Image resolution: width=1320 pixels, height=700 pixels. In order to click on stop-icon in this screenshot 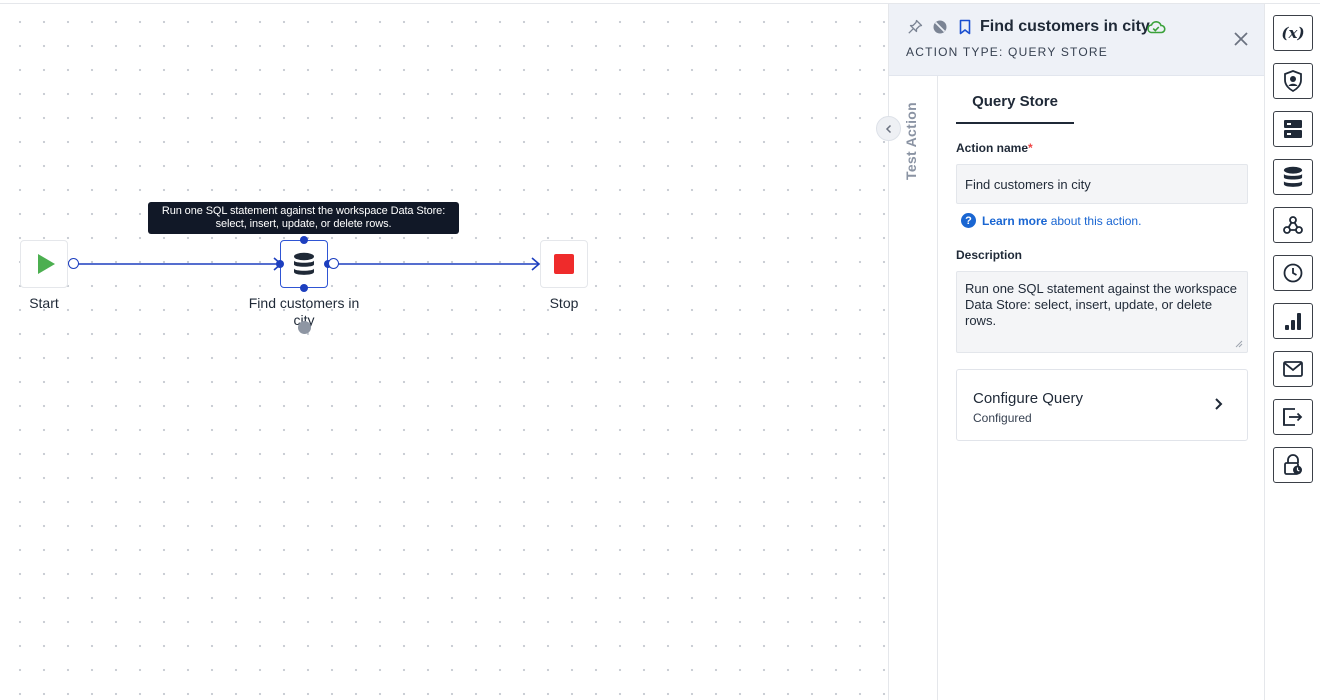, I will do `click(564, 264)`.